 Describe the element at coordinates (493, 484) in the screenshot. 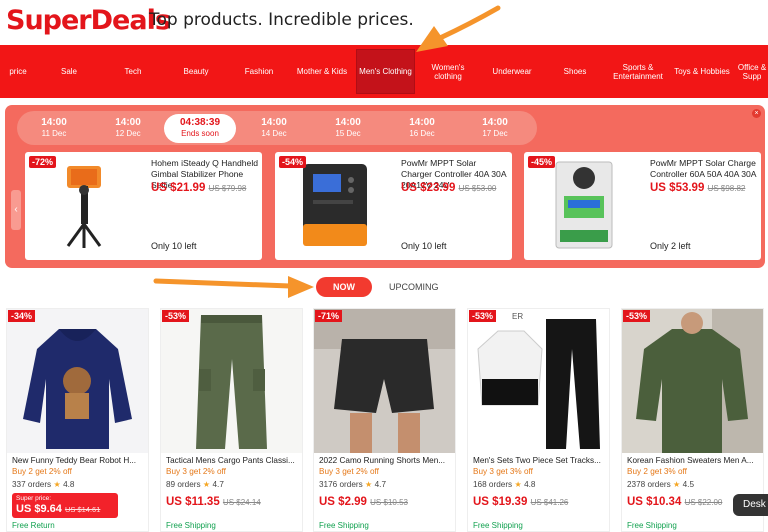

I see `order-count: 168 orders` at that location.